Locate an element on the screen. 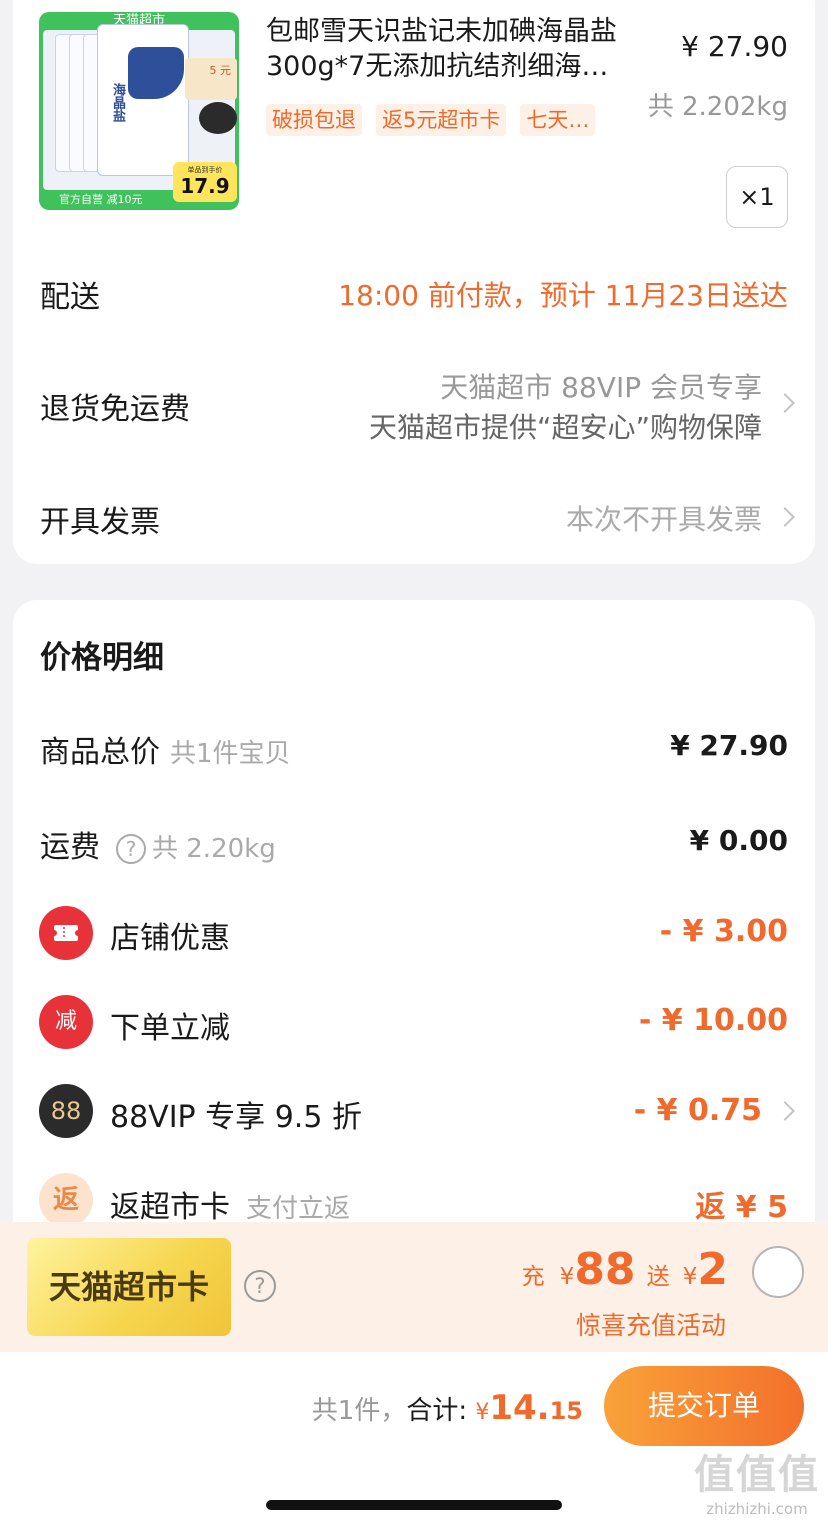 The height and width of the screenshot is (1528, 828). product-image: 天猫超市 海晶盐 5 元 单品到手价 17.9 官方自营 减10元 is located at coordinates (139, 111).